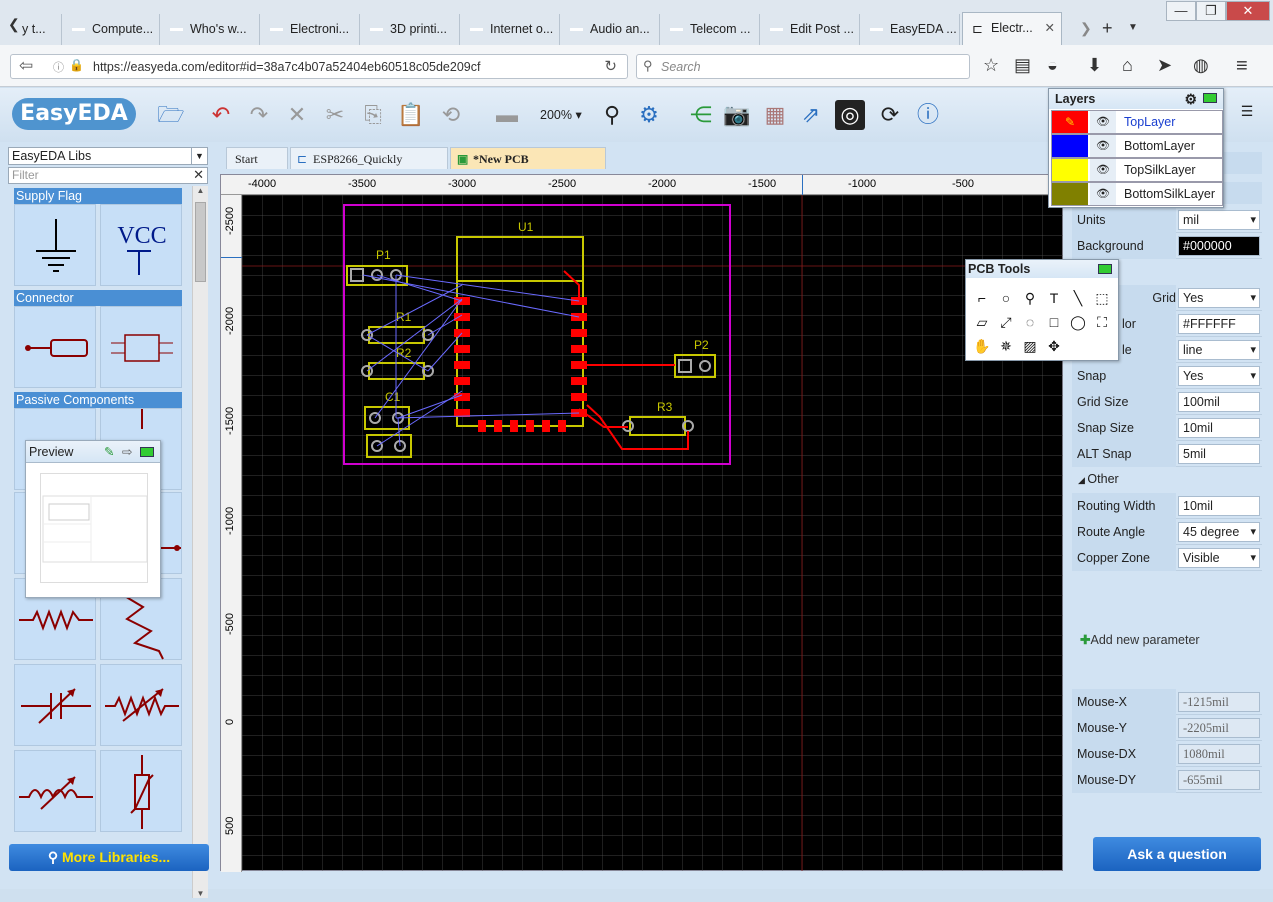 The height and width of the screenshot is (902, 1273). I want to click on text-tool-icon: T, so click(1054, 298).